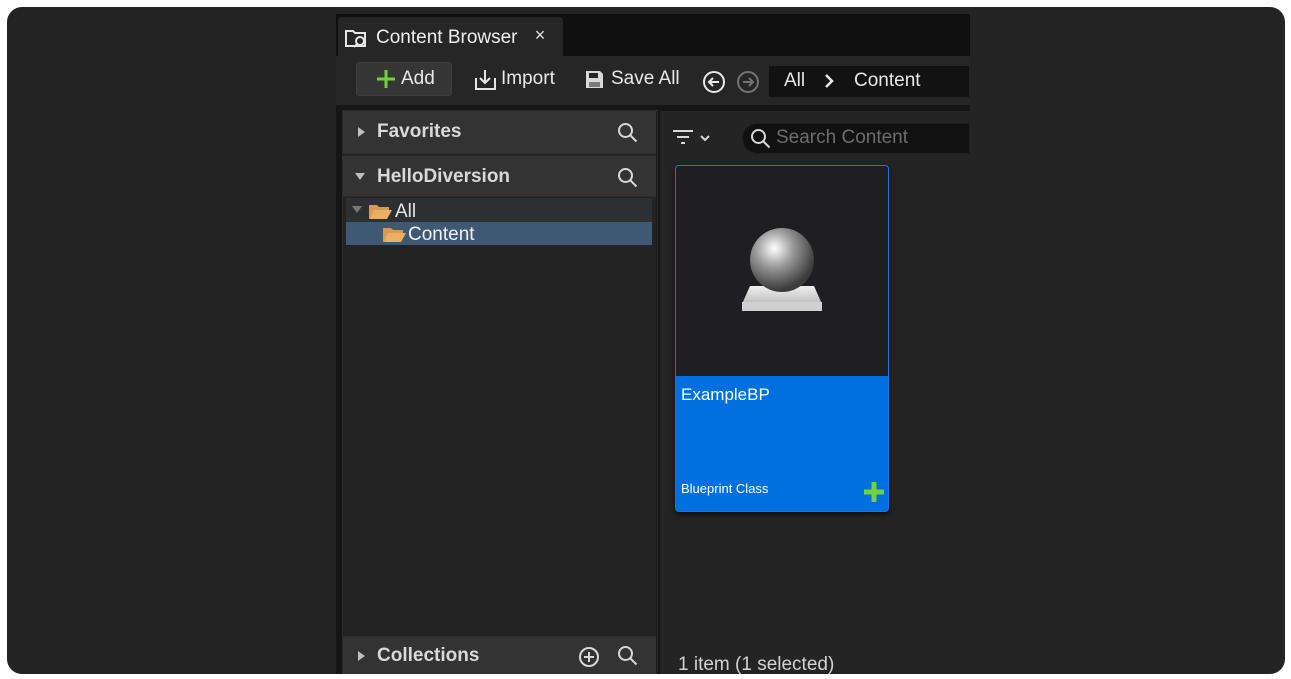  Describe the element at coordinates (794, 81) in the screenshot. I see `breadcrumb-all: All` at that location.